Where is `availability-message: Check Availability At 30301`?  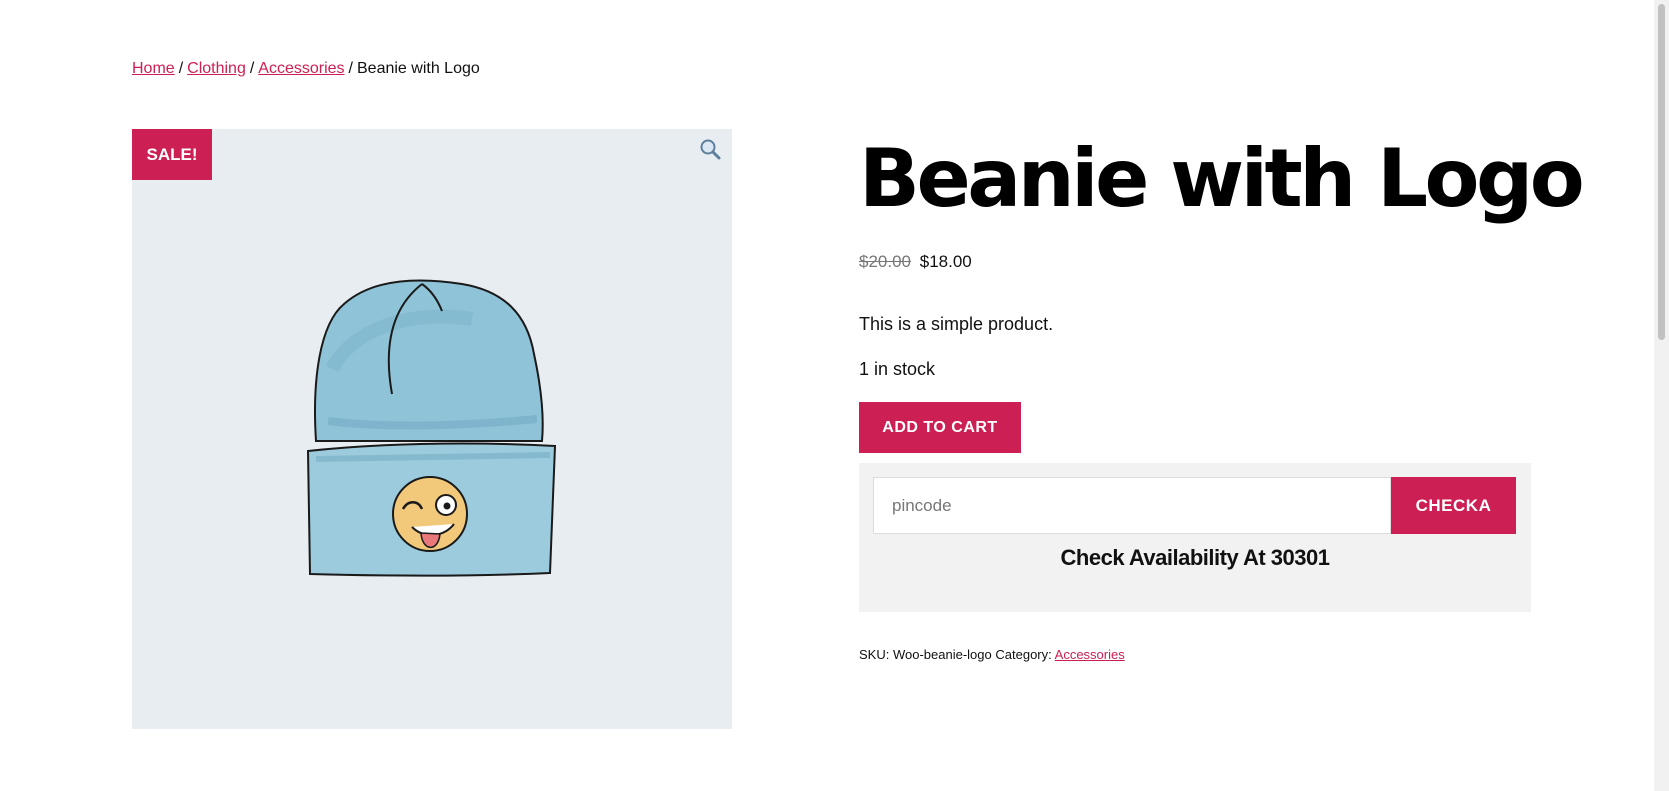 availability-message: Check Availability At 30301 is located at coordinates (1195, 557).